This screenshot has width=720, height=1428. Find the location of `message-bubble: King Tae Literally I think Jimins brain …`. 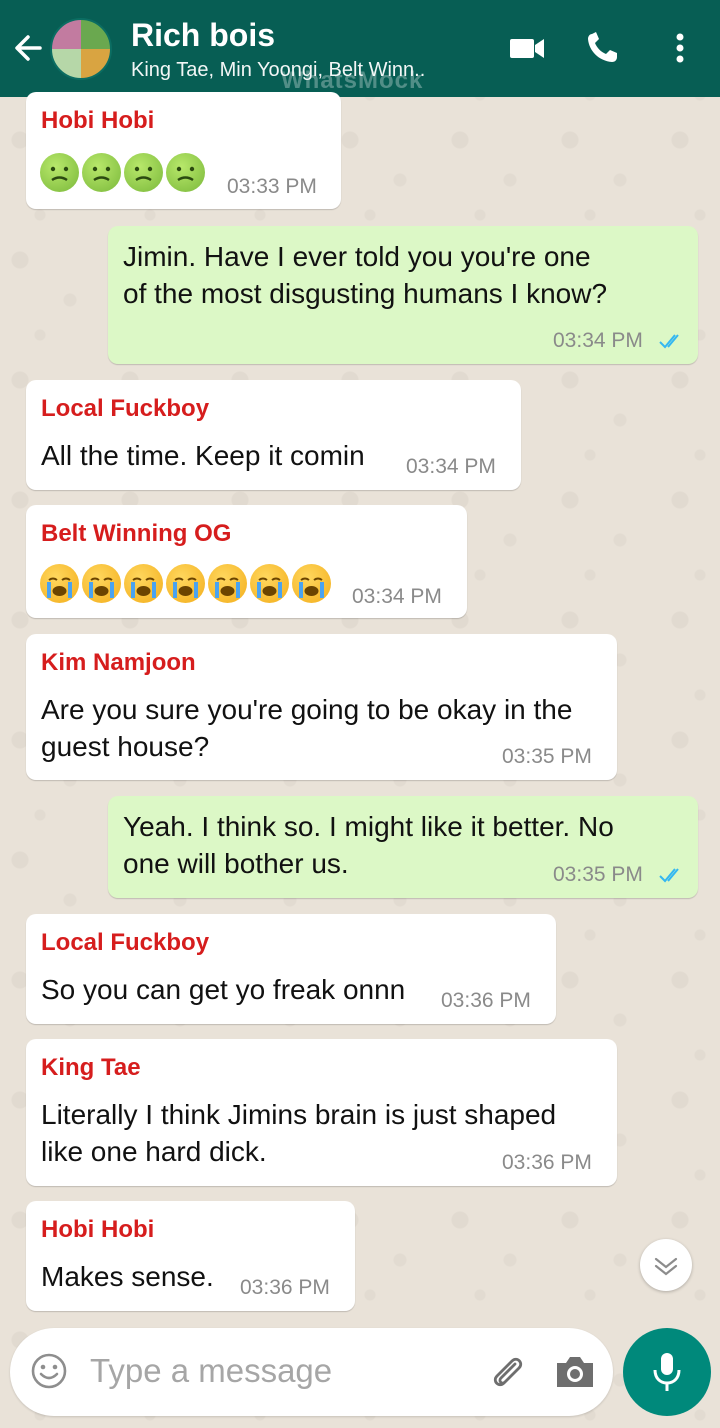

message-bubble: King Tae Literally I think Jimins brain … is located at coordinates (321, 1112).